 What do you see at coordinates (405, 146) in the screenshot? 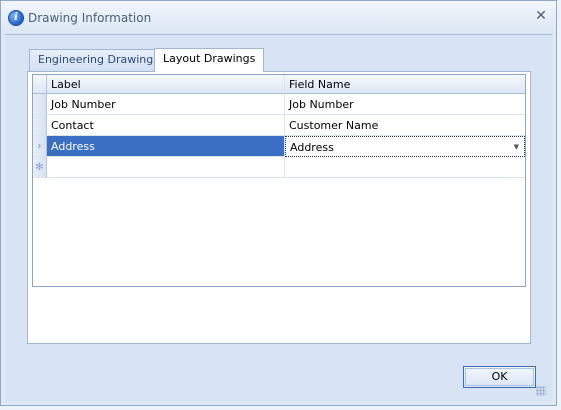
I see `field-name-dropdown: Address ▼` at bounding box center [405, 146].